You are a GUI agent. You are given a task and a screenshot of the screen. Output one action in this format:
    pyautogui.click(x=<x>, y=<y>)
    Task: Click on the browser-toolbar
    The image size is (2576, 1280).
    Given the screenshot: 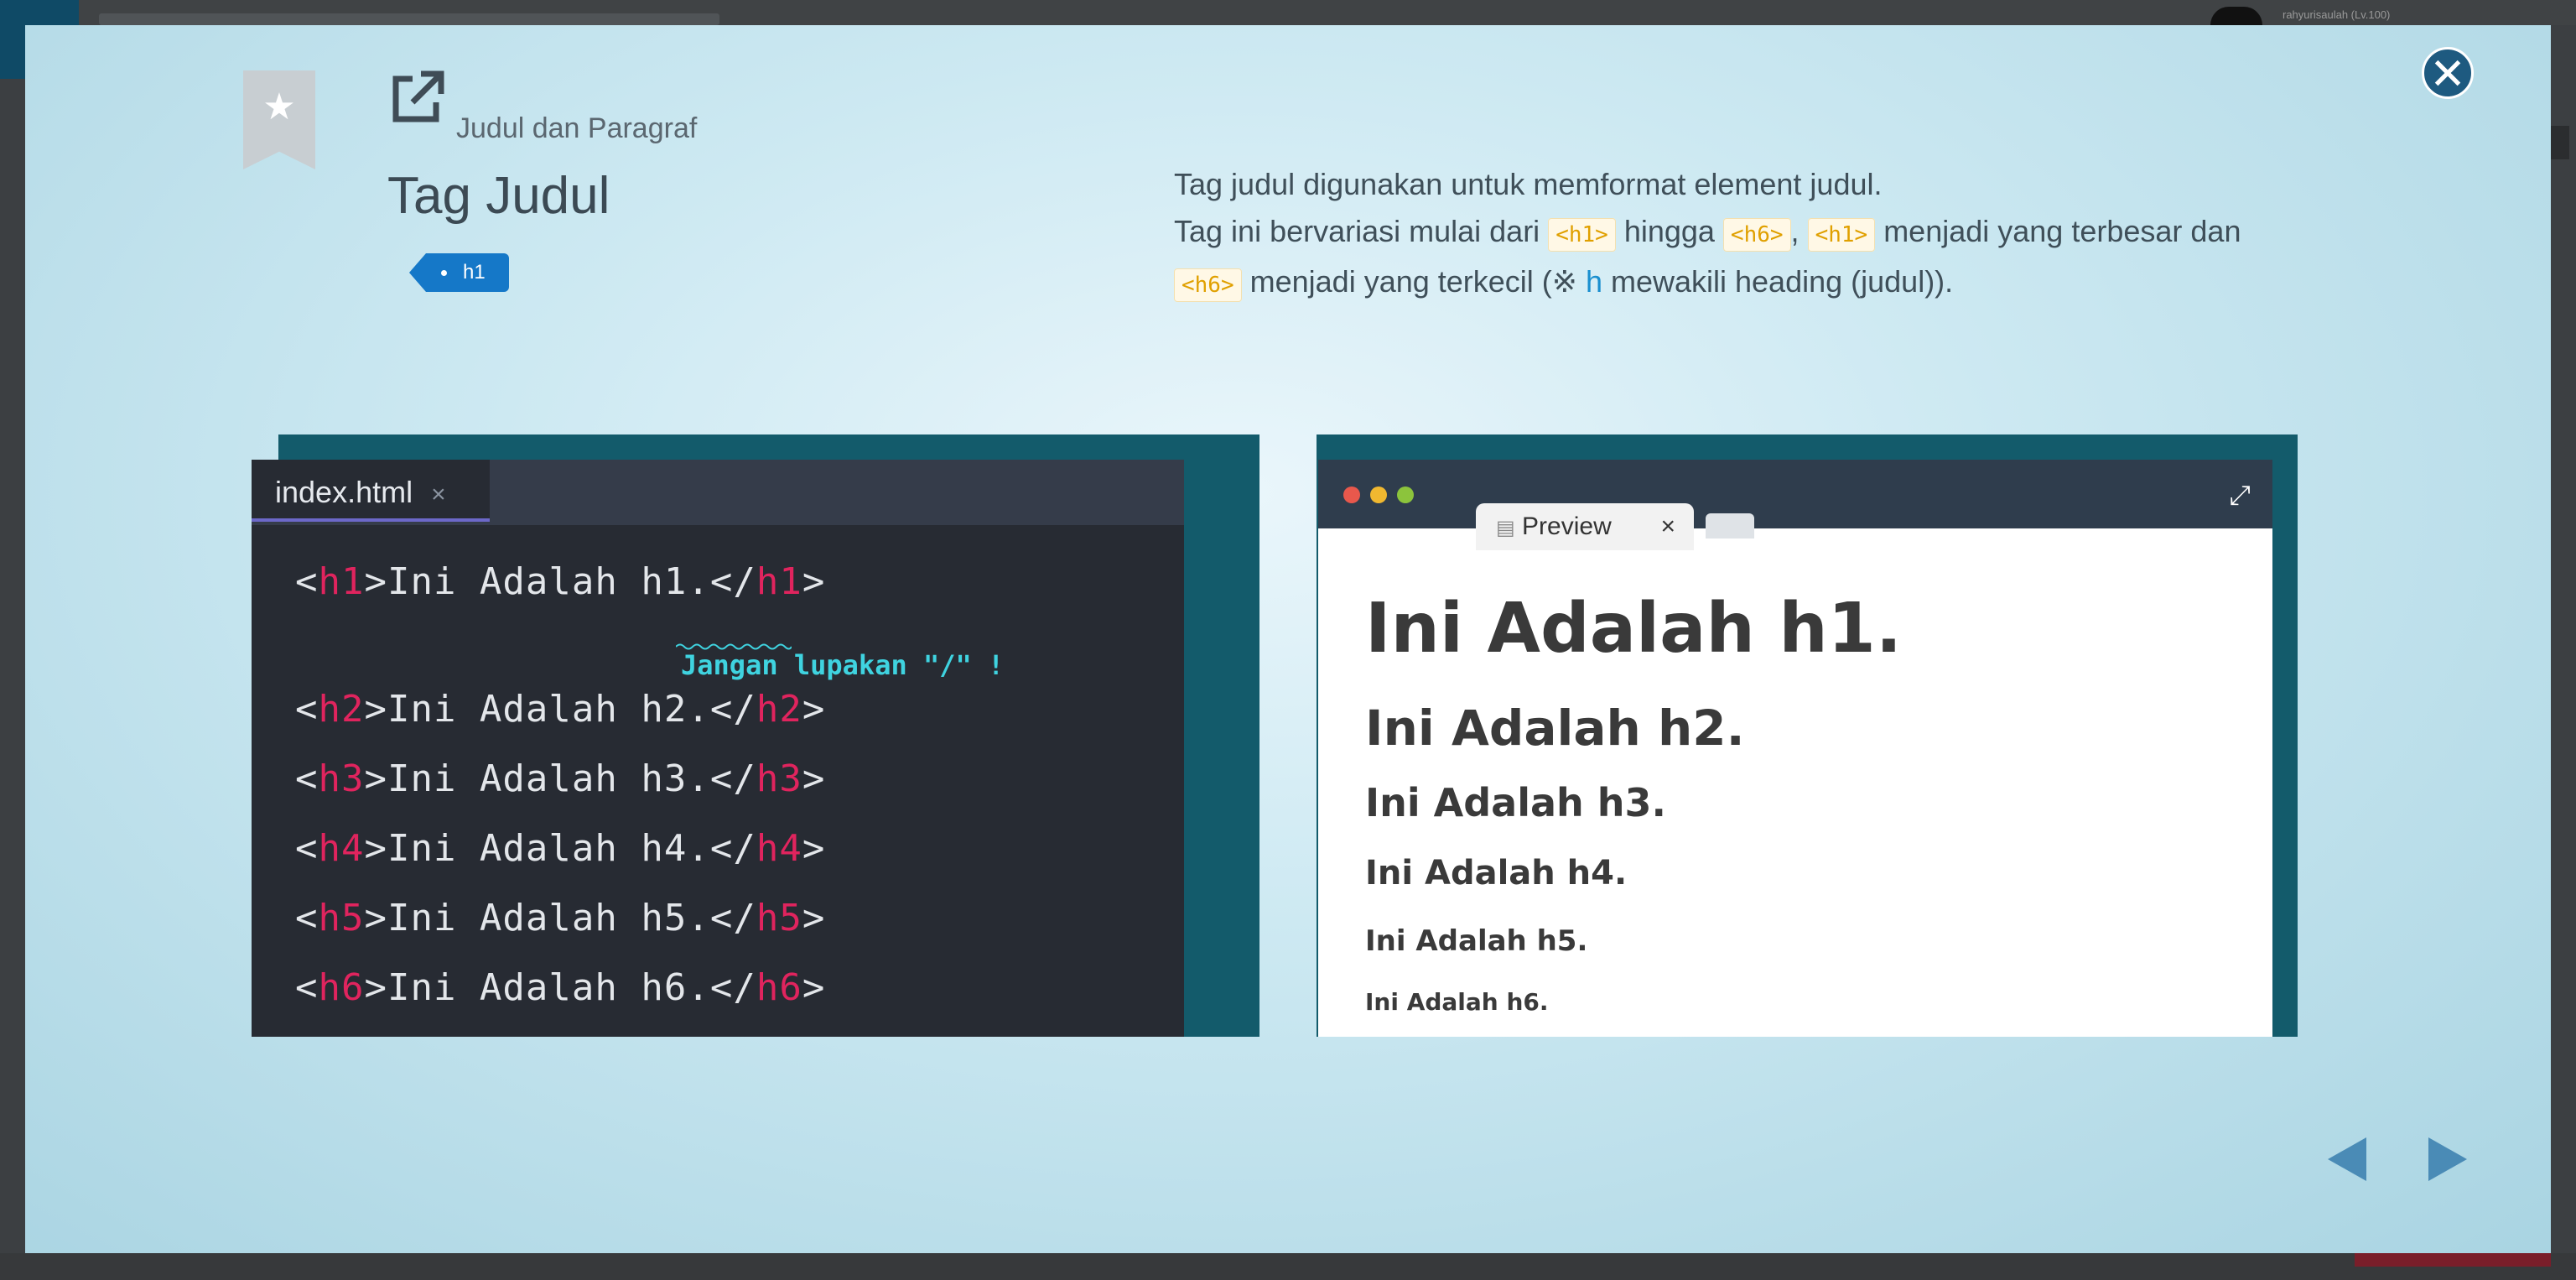 What is the action you would take?
    pyautogui.click(x=1795, y=494)
    